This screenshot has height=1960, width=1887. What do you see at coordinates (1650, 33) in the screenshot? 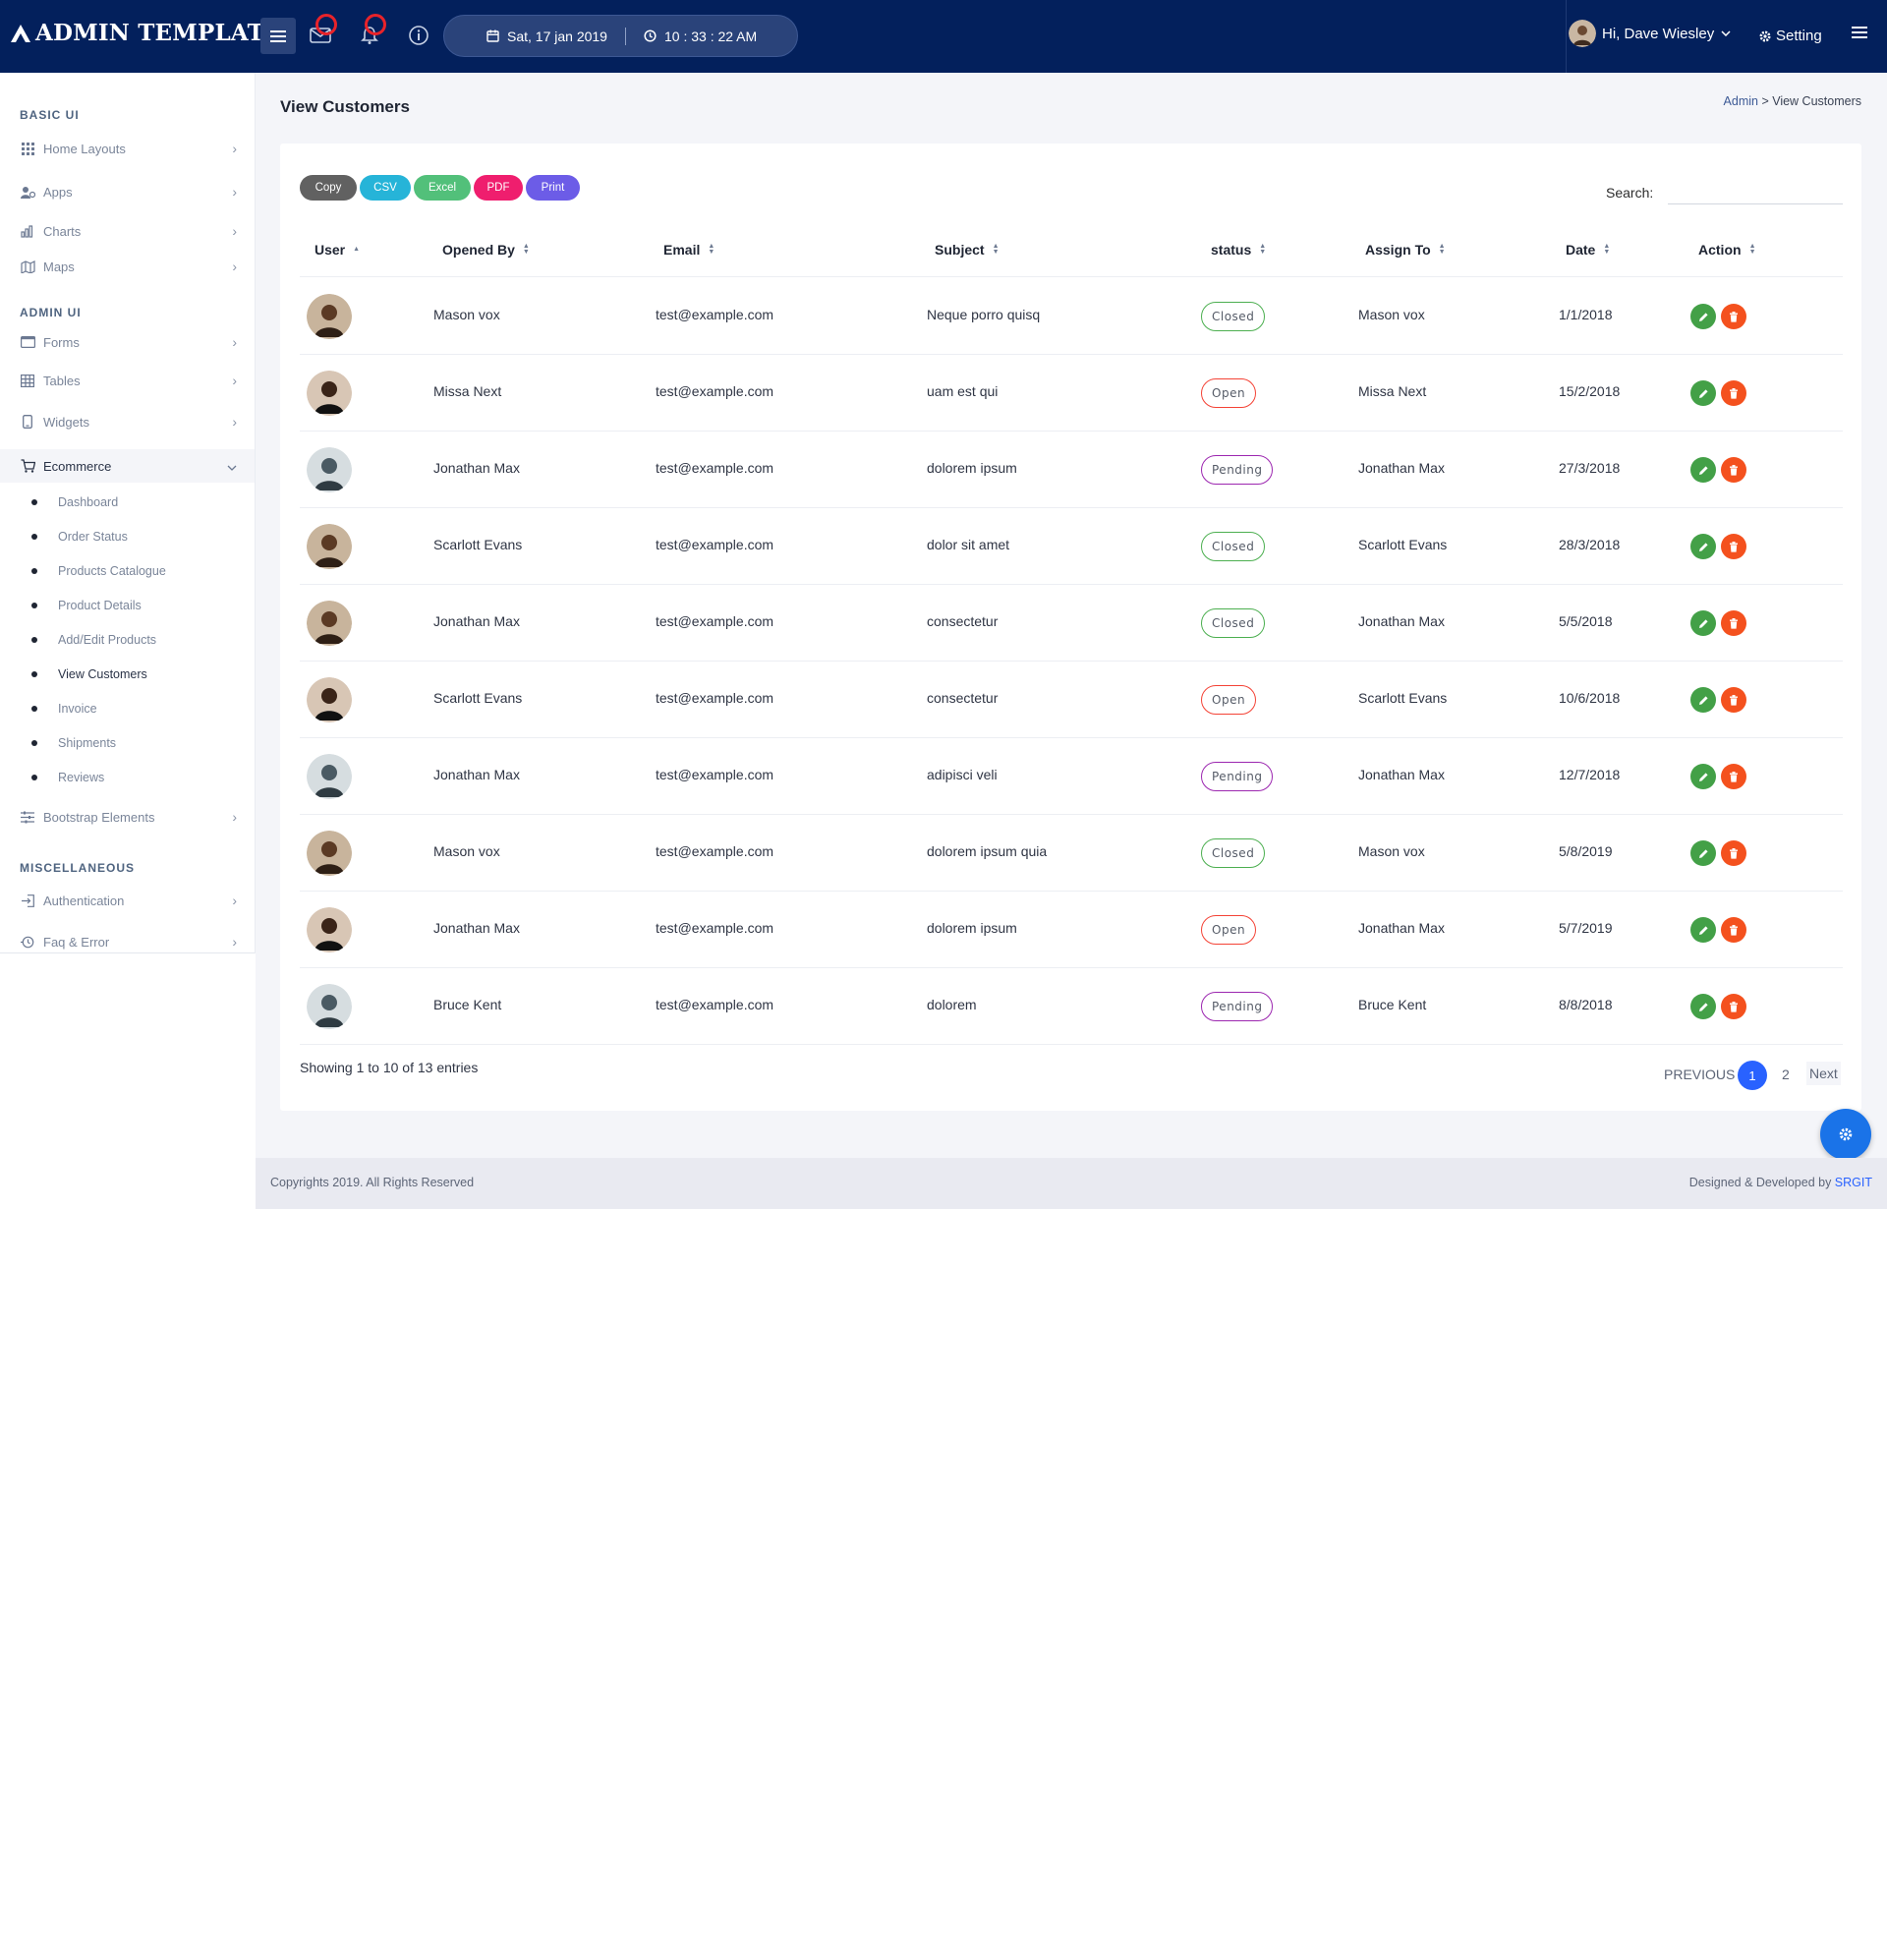
I see `user-menu: Hi, Dave Wiesley` at bounding box center [1650, 33].